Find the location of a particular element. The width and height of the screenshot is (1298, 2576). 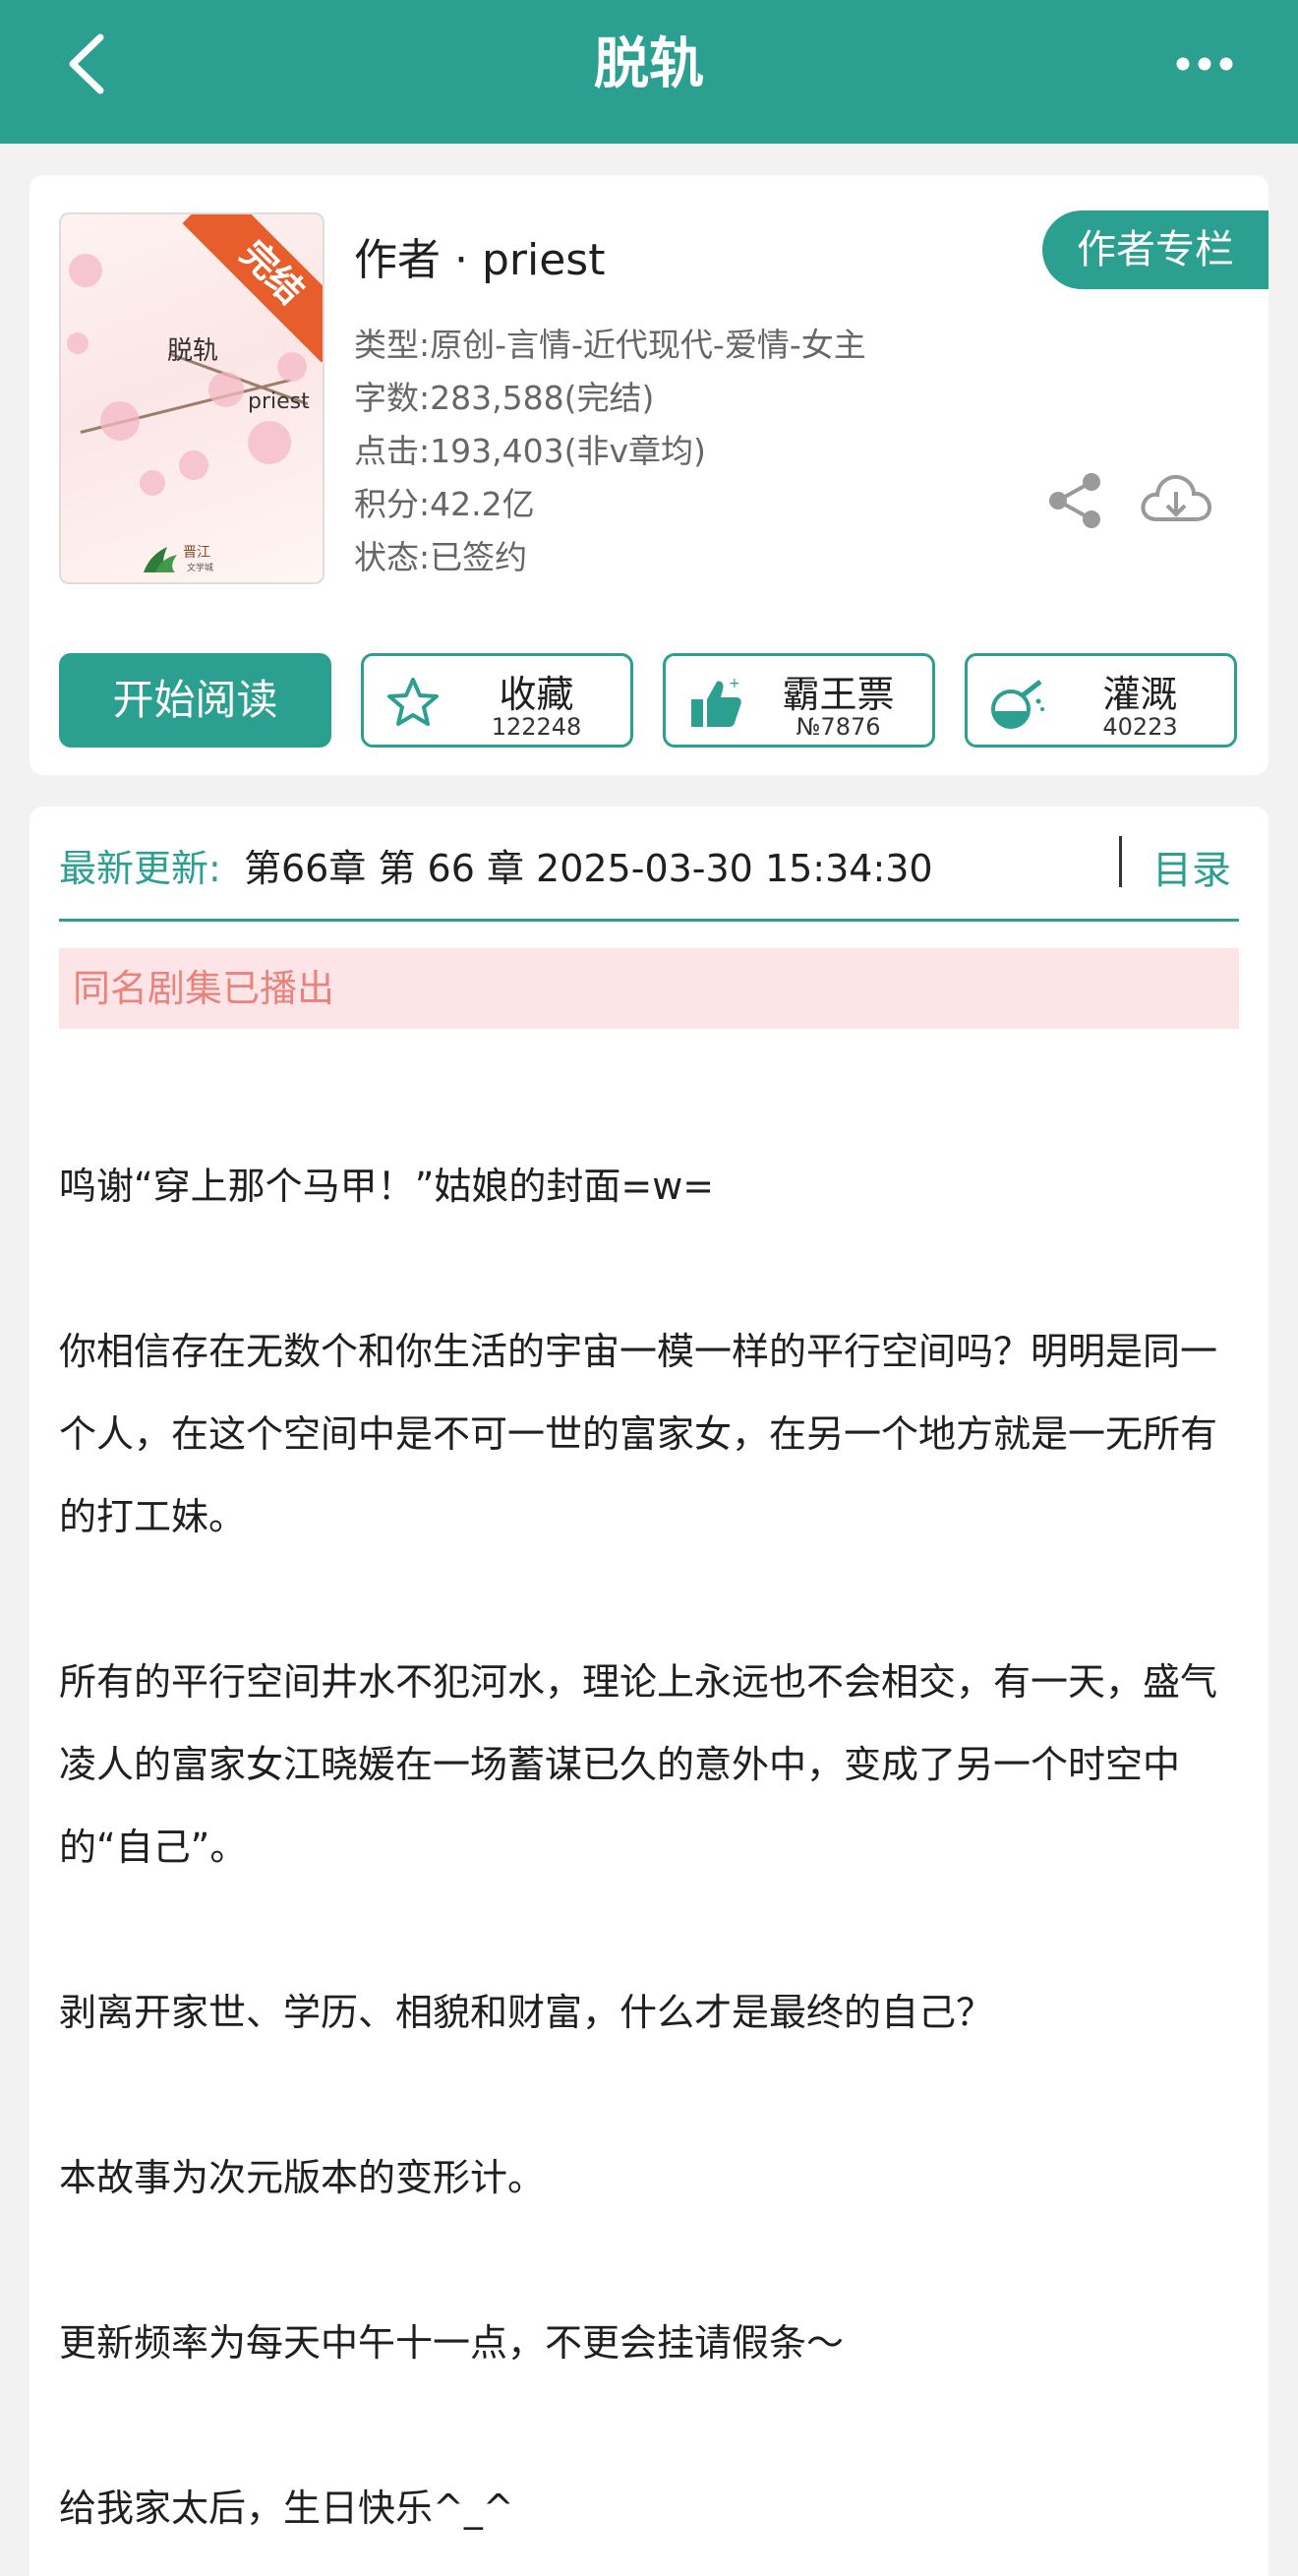

top-bar: 脱轨 is located at coordinates (649, 72).